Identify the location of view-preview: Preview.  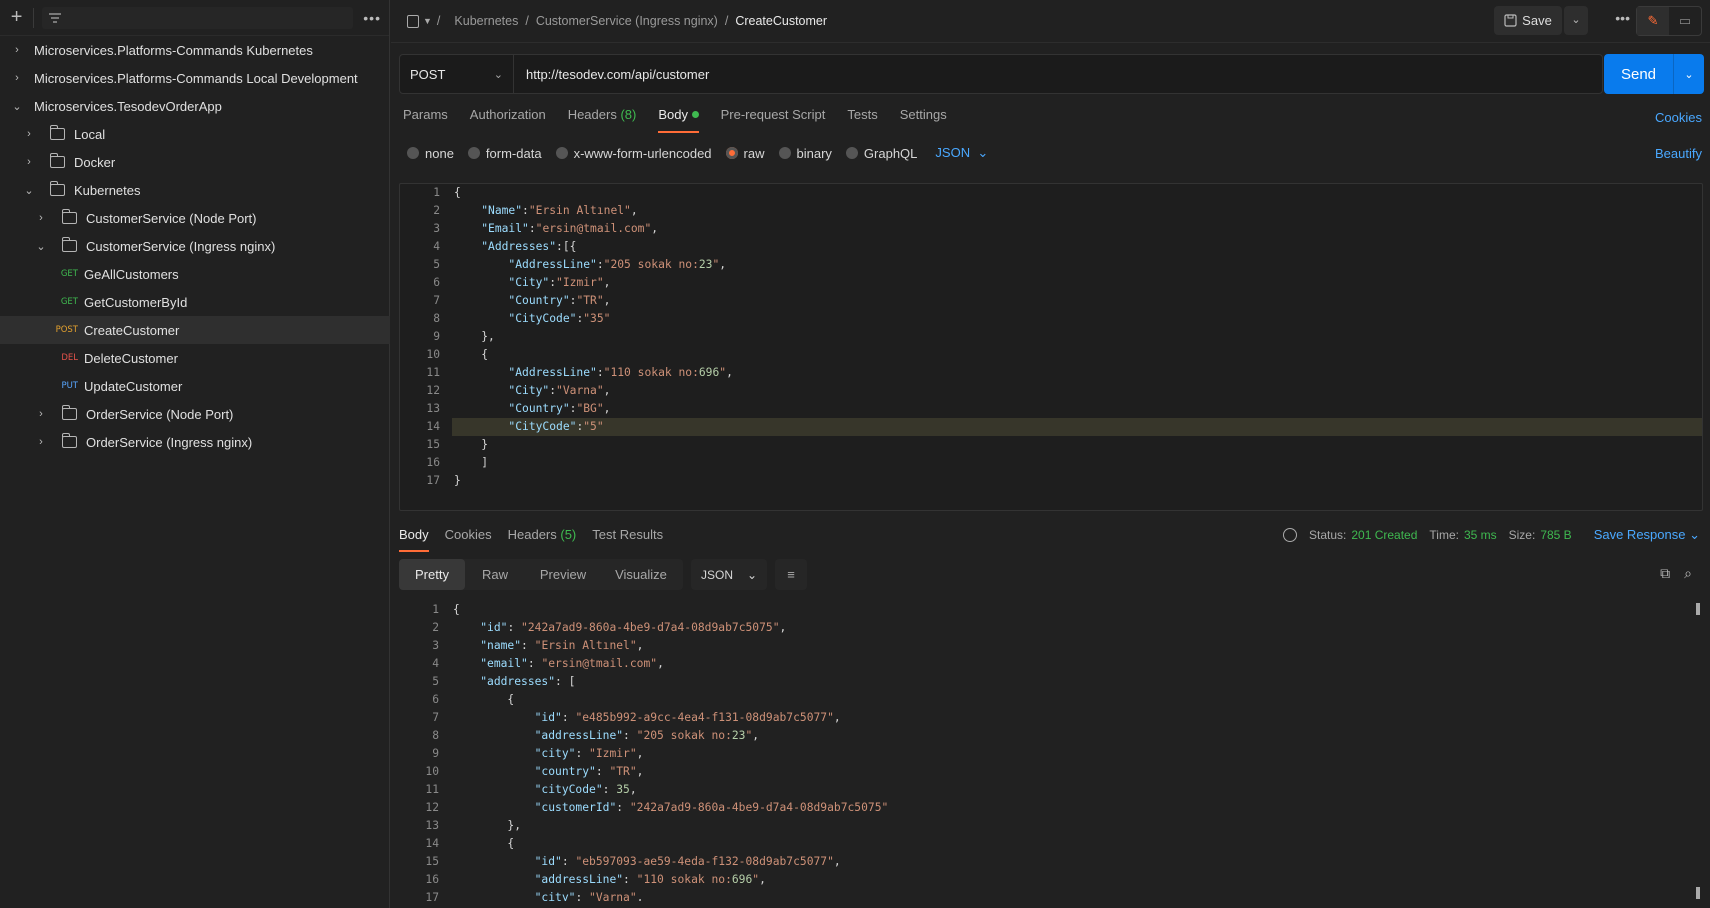
(563, 574).